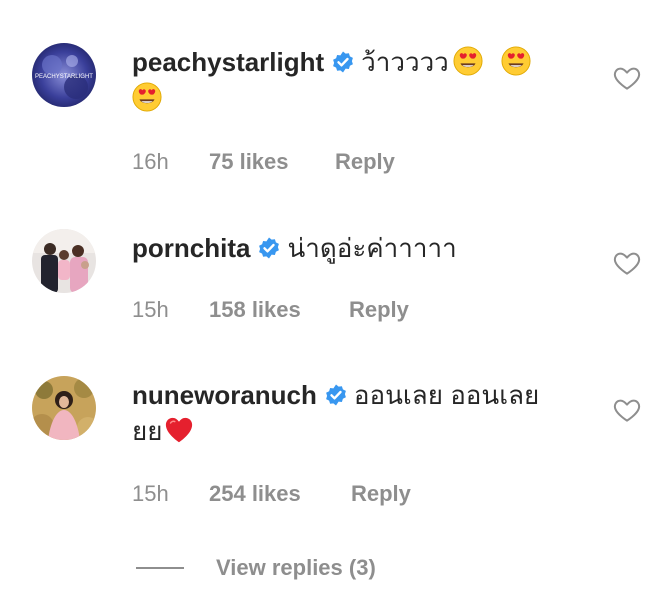 The image size is (656, 608). I want to click on comment-meta: 16h 75 likes Reply, so click(263, 162).